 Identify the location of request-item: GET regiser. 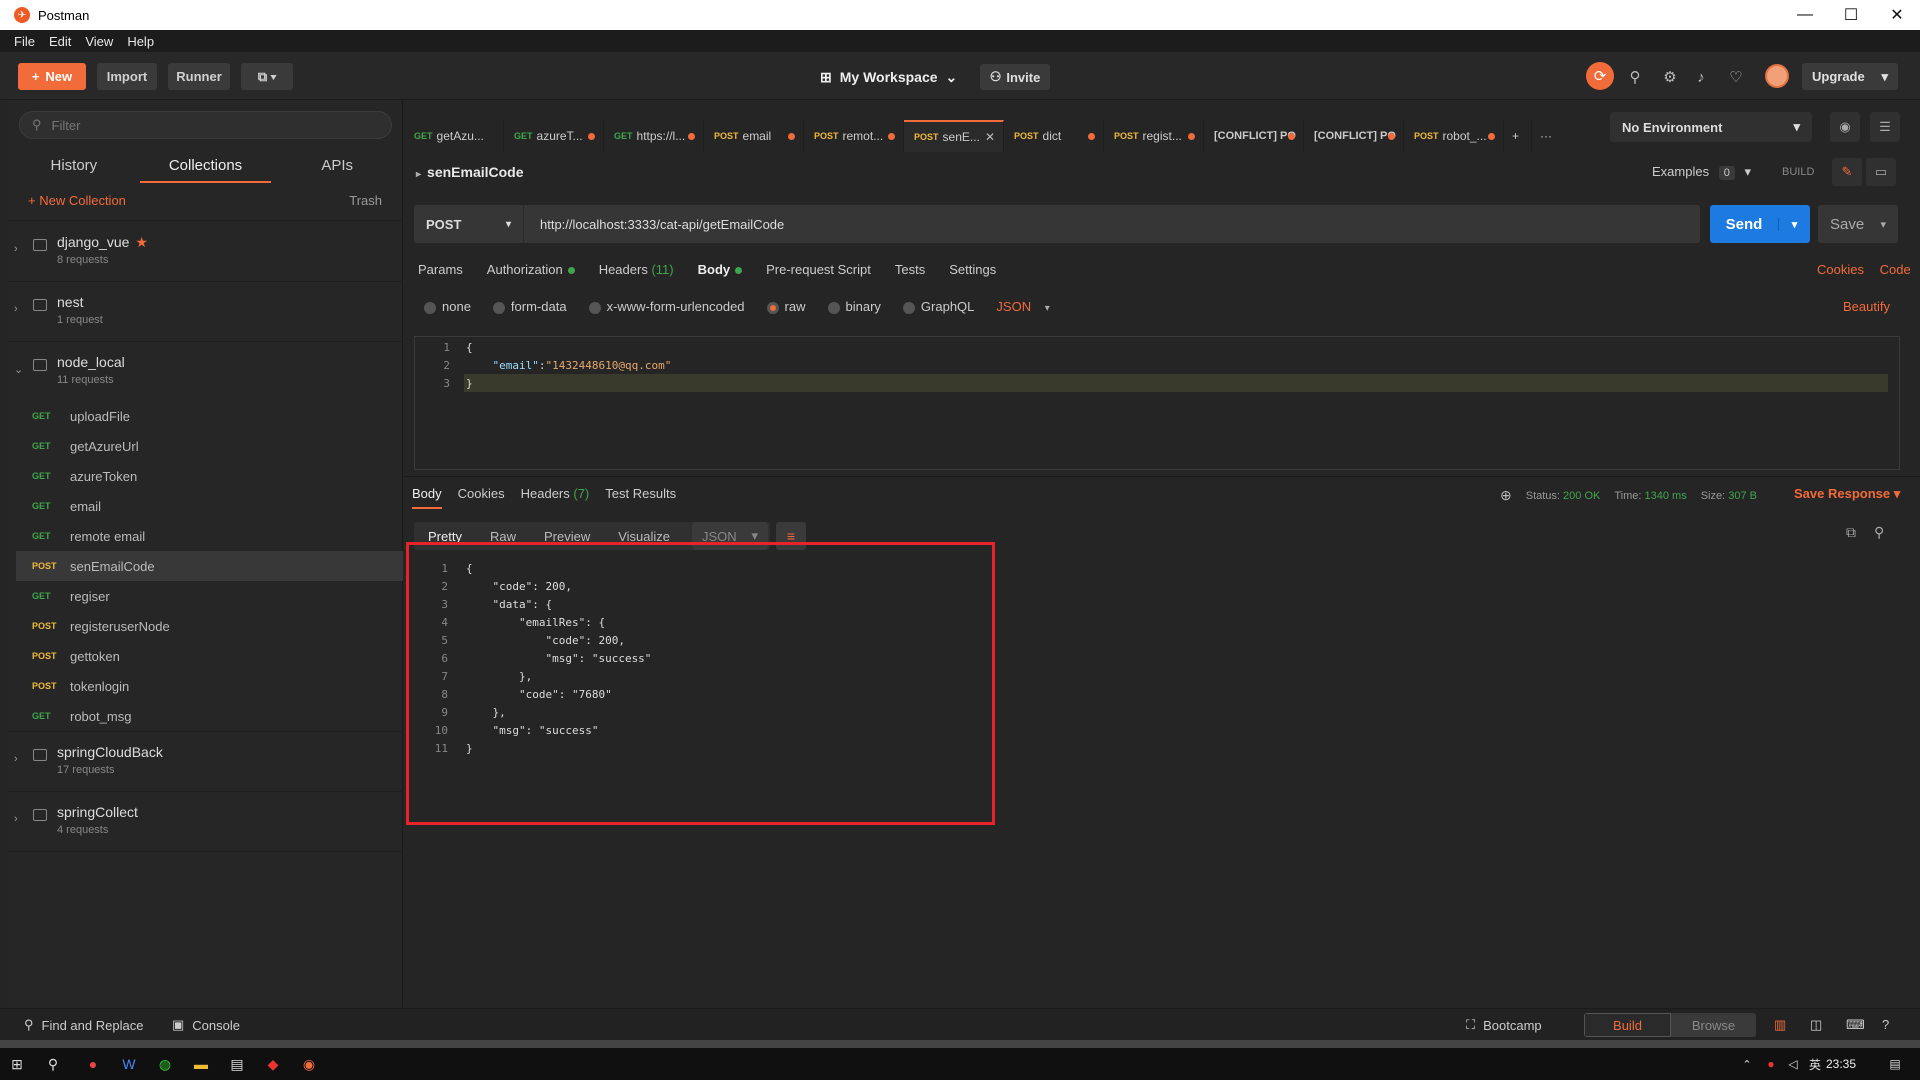
(209, 596).